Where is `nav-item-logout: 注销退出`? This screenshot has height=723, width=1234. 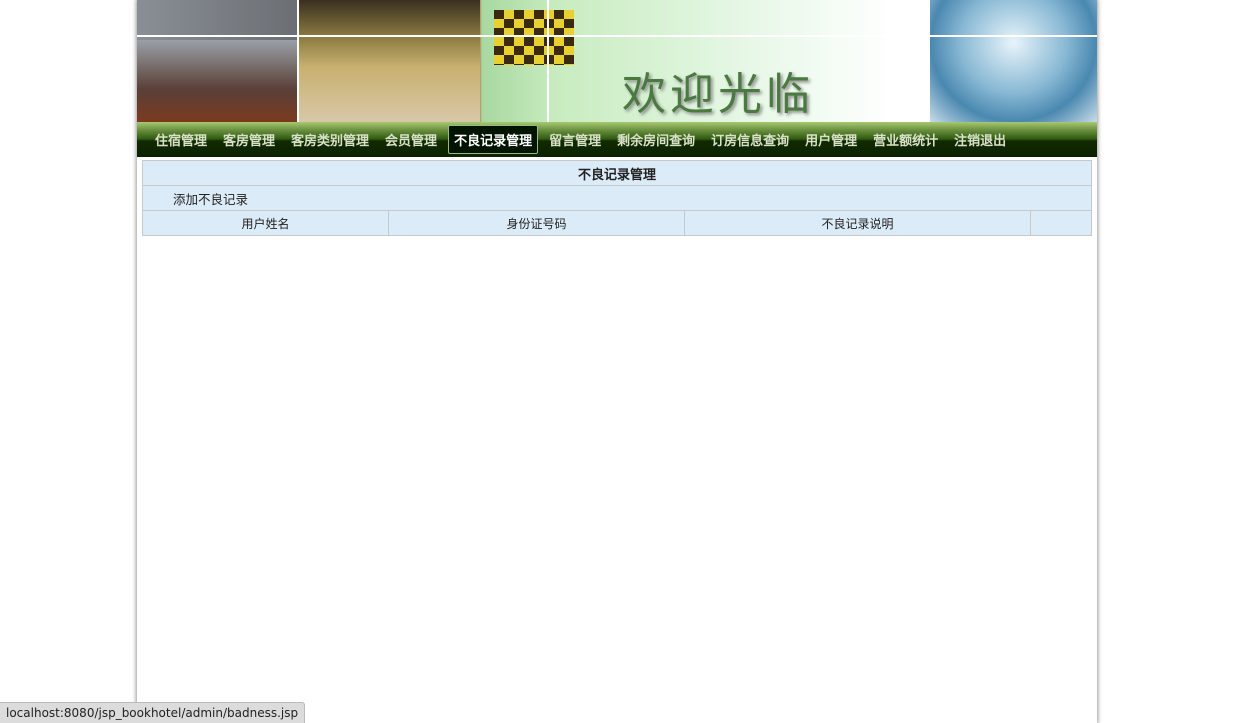 nav-item-logout: 注销退出 is located at coordinates (980, 139).